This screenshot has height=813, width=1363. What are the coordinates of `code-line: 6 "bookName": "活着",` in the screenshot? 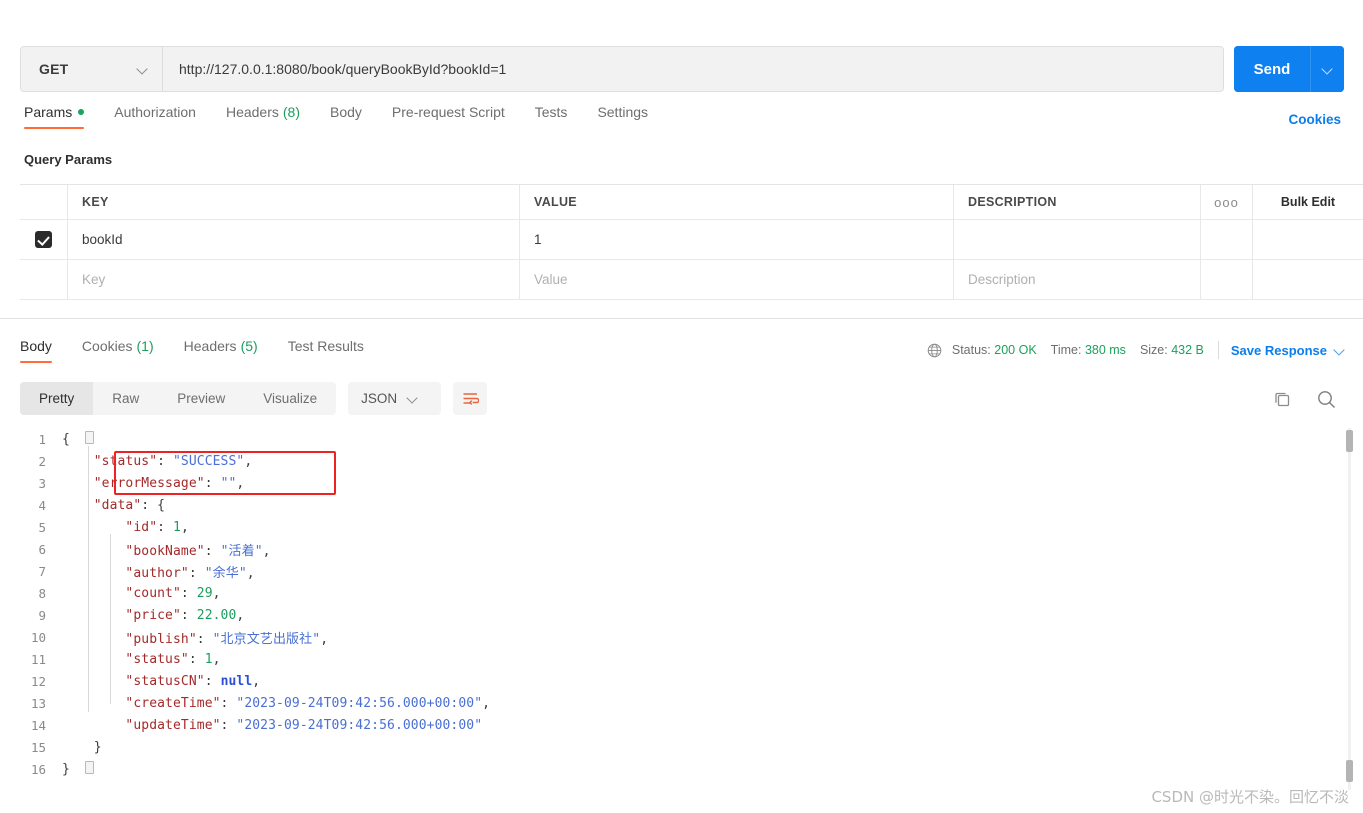 It's located at (681, 549).